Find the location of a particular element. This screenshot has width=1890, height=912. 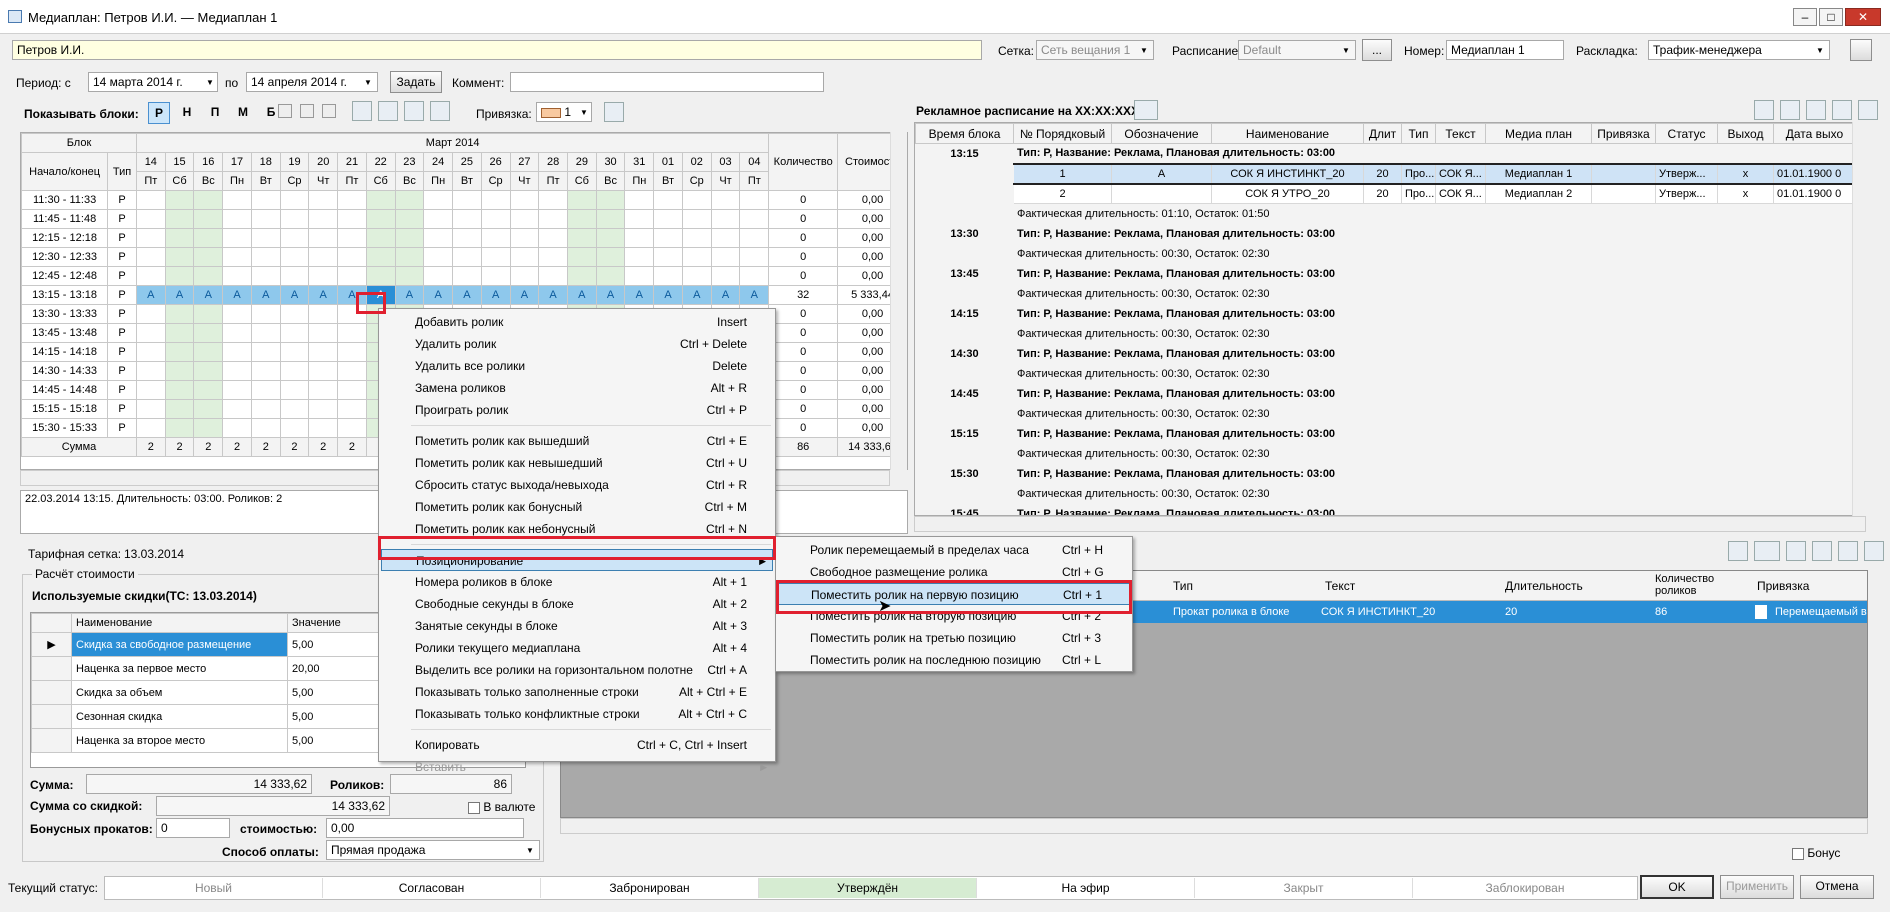

calendar-icon is located at coordinates (1146, 110).